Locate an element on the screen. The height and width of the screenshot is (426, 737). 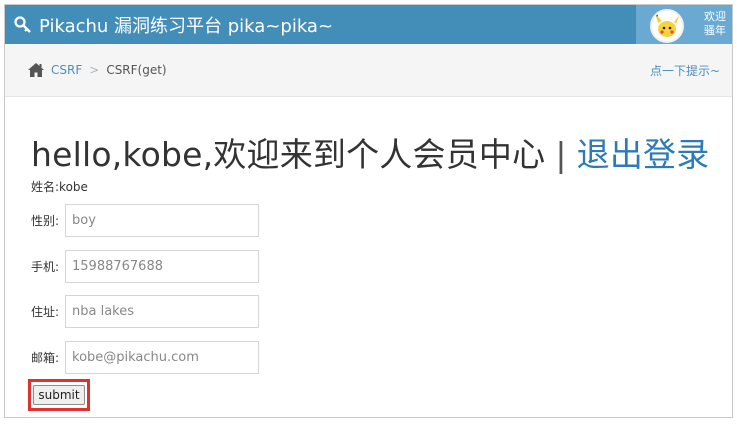
submit-highlight: submit is located at coordinates (59, 395).